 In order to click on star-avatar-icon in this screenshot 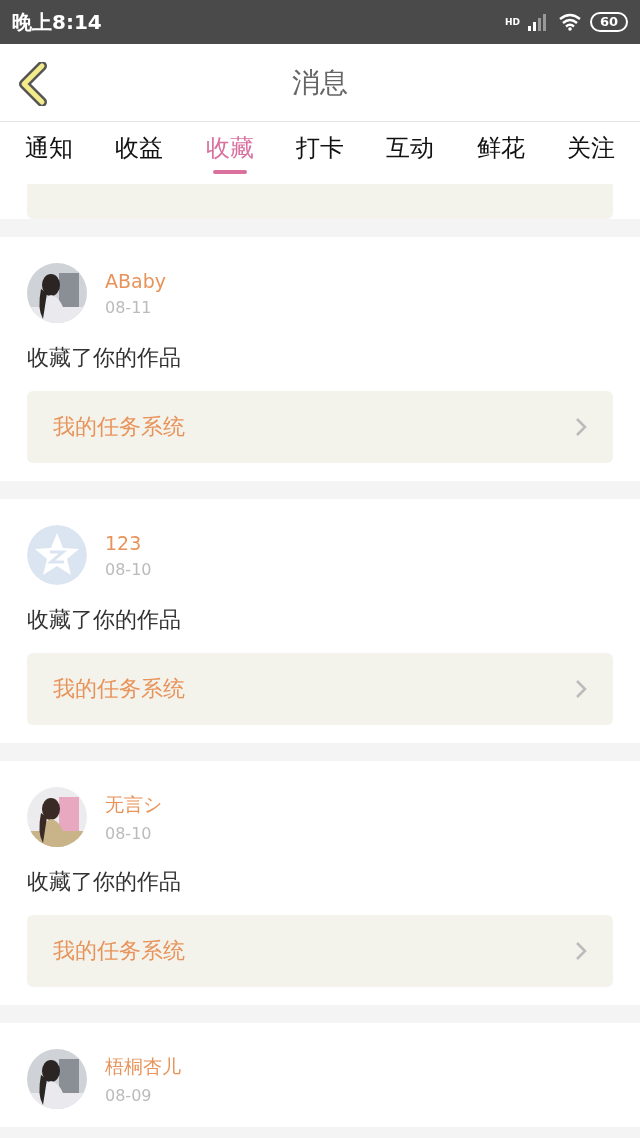, I will do `click(57, 555)`.